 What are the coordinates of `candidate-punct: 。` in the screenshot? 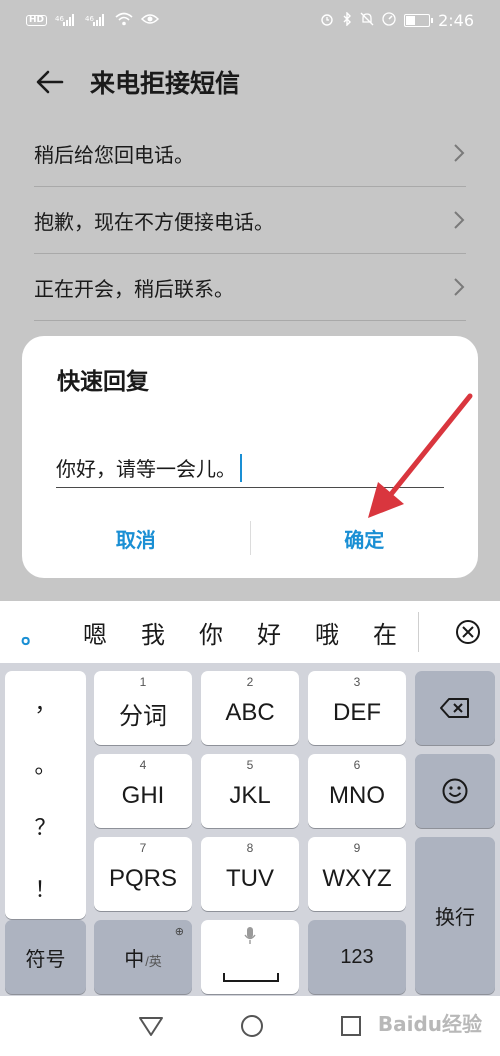 It's located at (33, 632).